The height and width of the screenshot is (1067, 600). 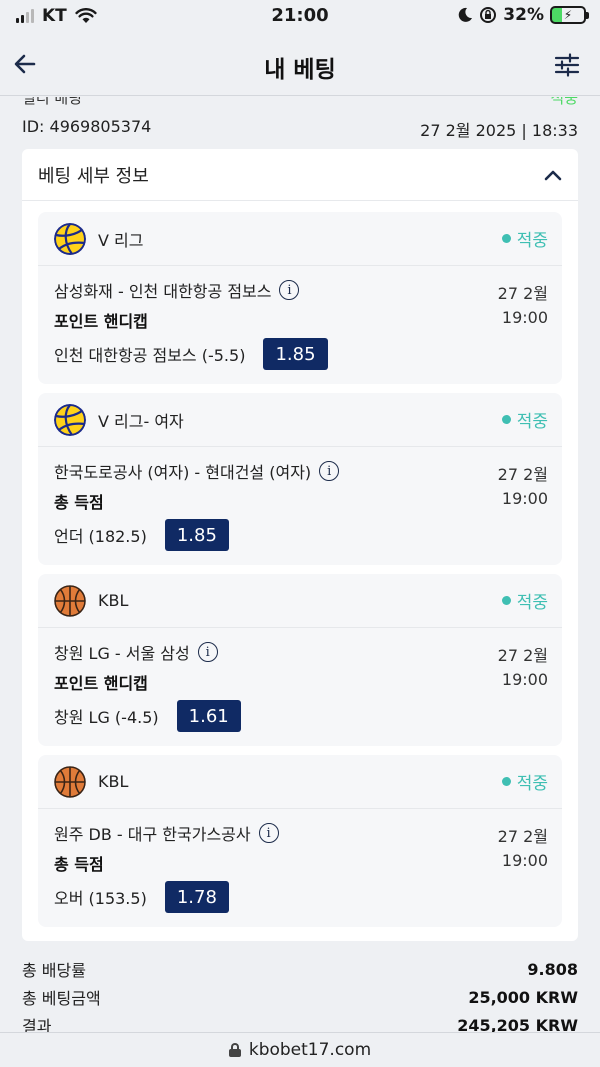 I want to click on bet-details-toggle: 베팅 세부 정보, so click(x=300, y=175).